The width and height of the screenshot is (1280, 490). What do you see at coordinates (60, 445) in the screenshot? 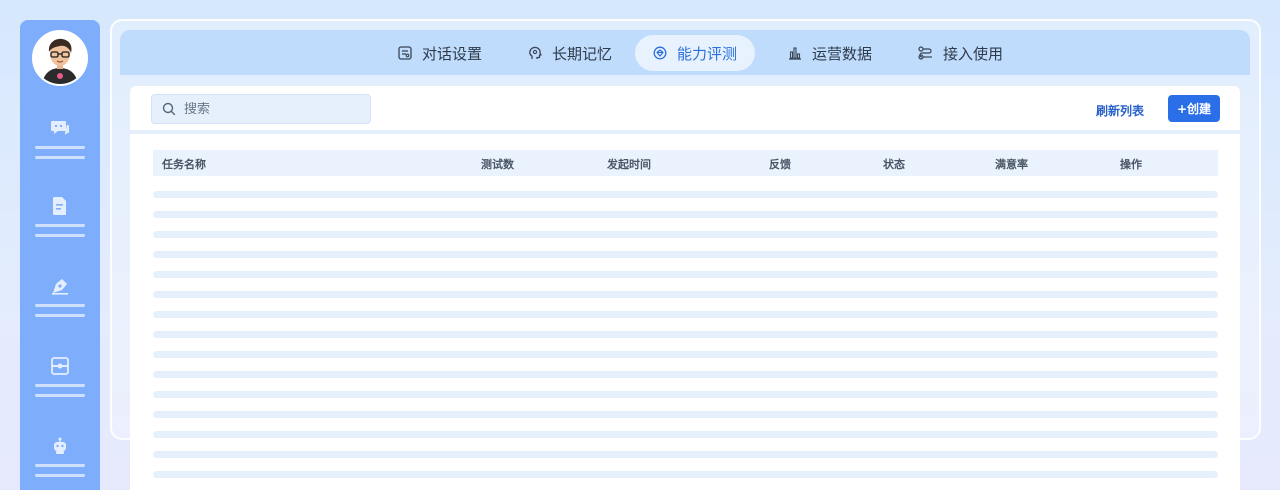
I see `robot-icon` at bounding box center [60, 445].